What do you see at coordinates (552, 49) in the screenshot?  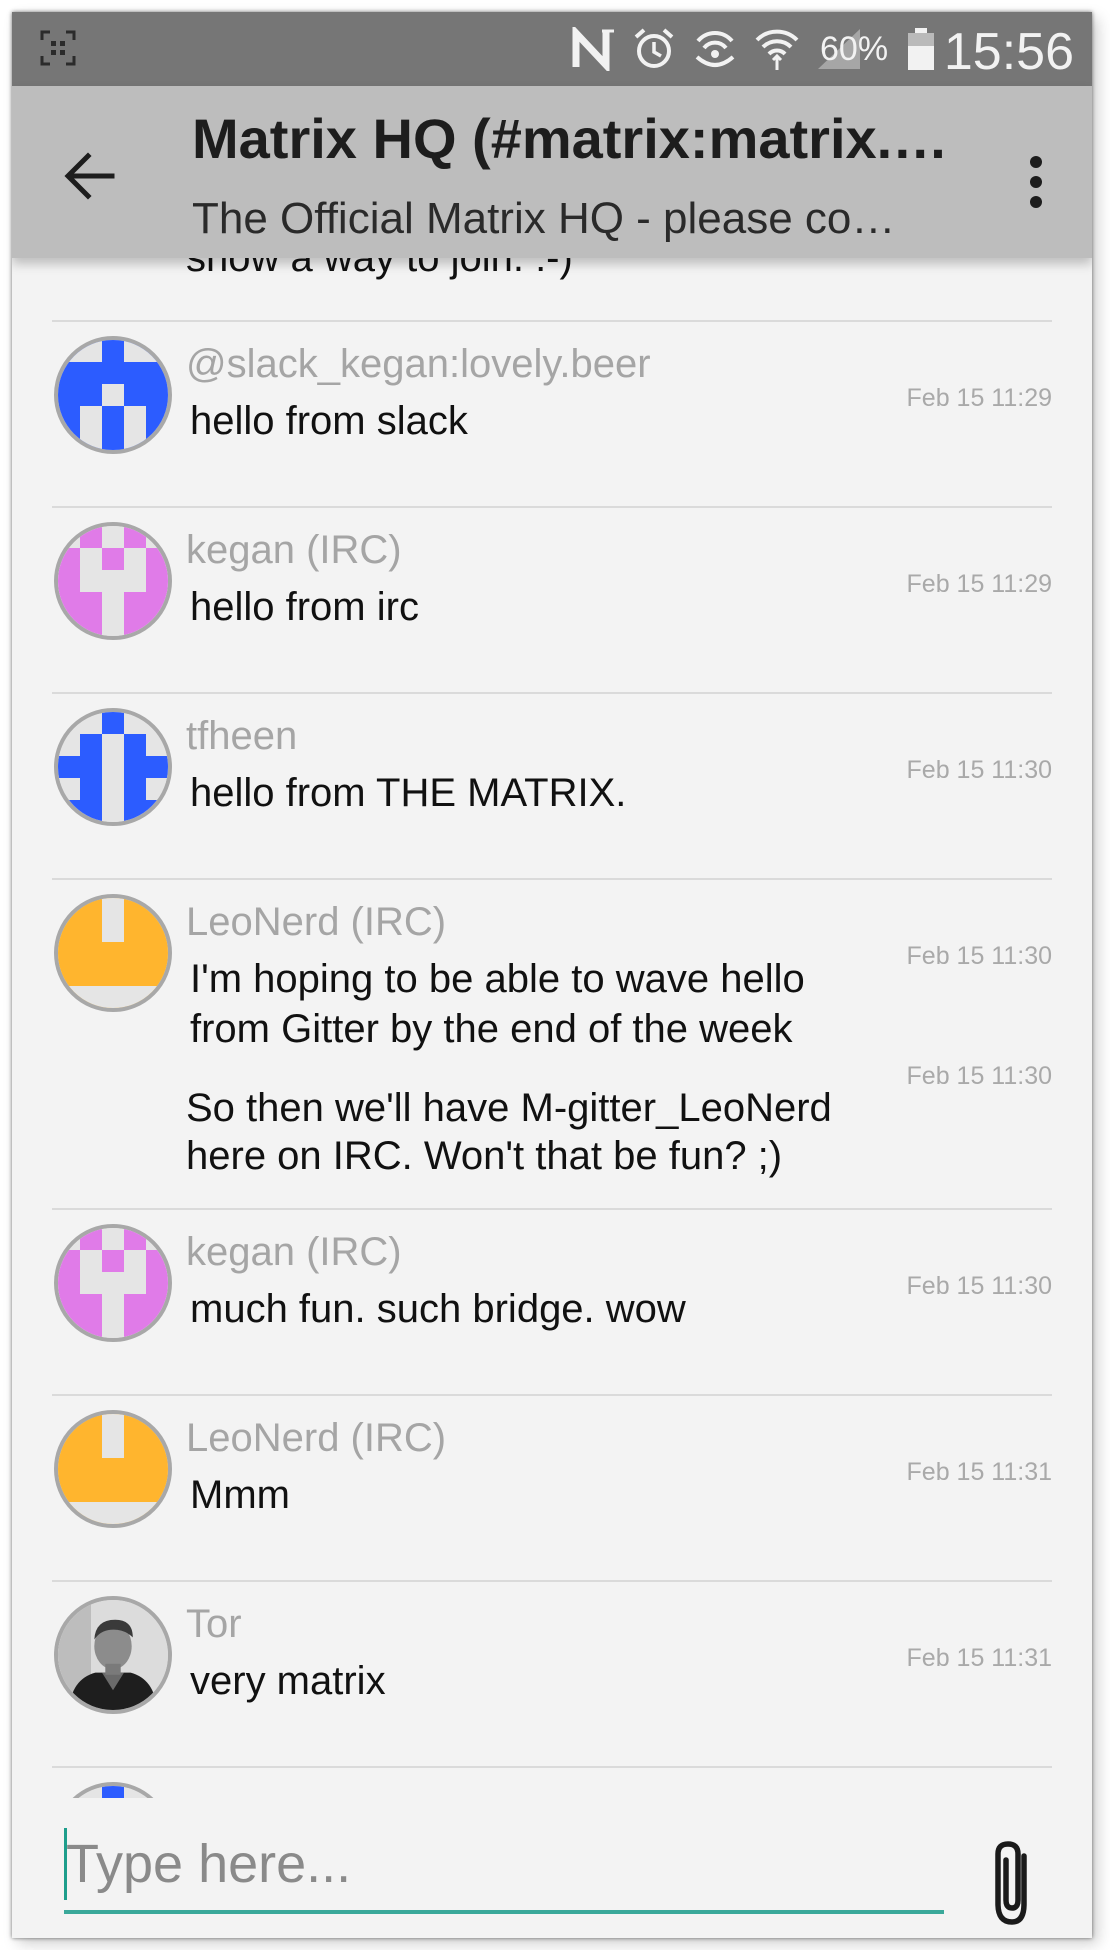 I see `status-bar: 60% 15:56` at bounding box center [552, 49].